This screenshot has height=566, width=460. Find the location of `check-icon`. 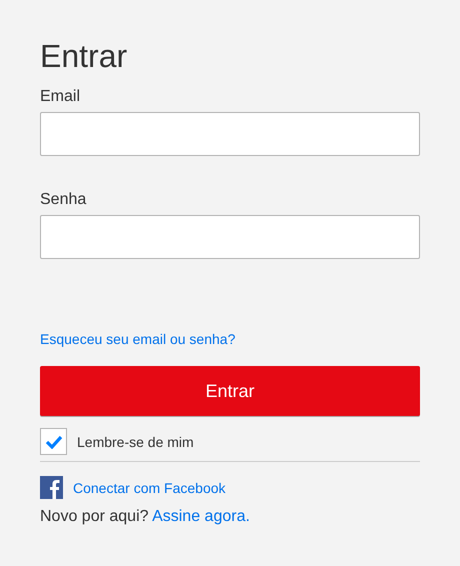

check-icon is located at coordinates (53, 441).